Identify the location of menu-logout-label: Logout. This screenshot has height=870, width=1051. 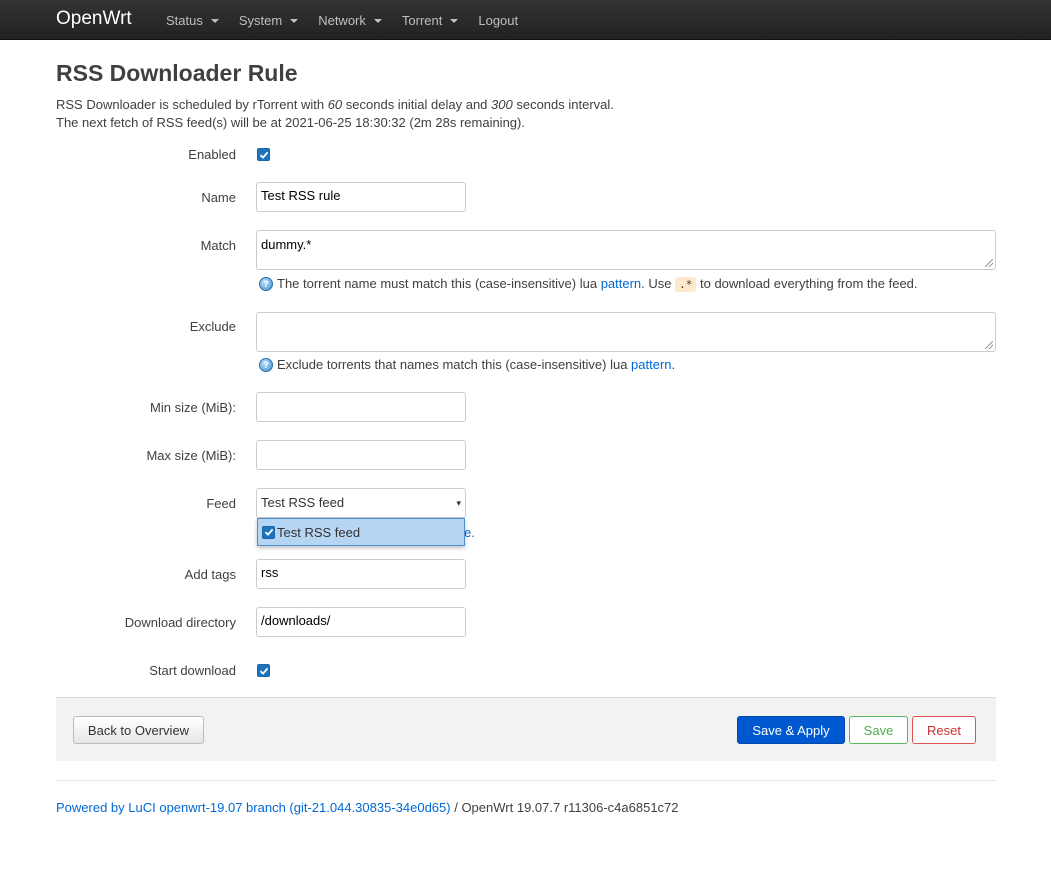
(498, 20).